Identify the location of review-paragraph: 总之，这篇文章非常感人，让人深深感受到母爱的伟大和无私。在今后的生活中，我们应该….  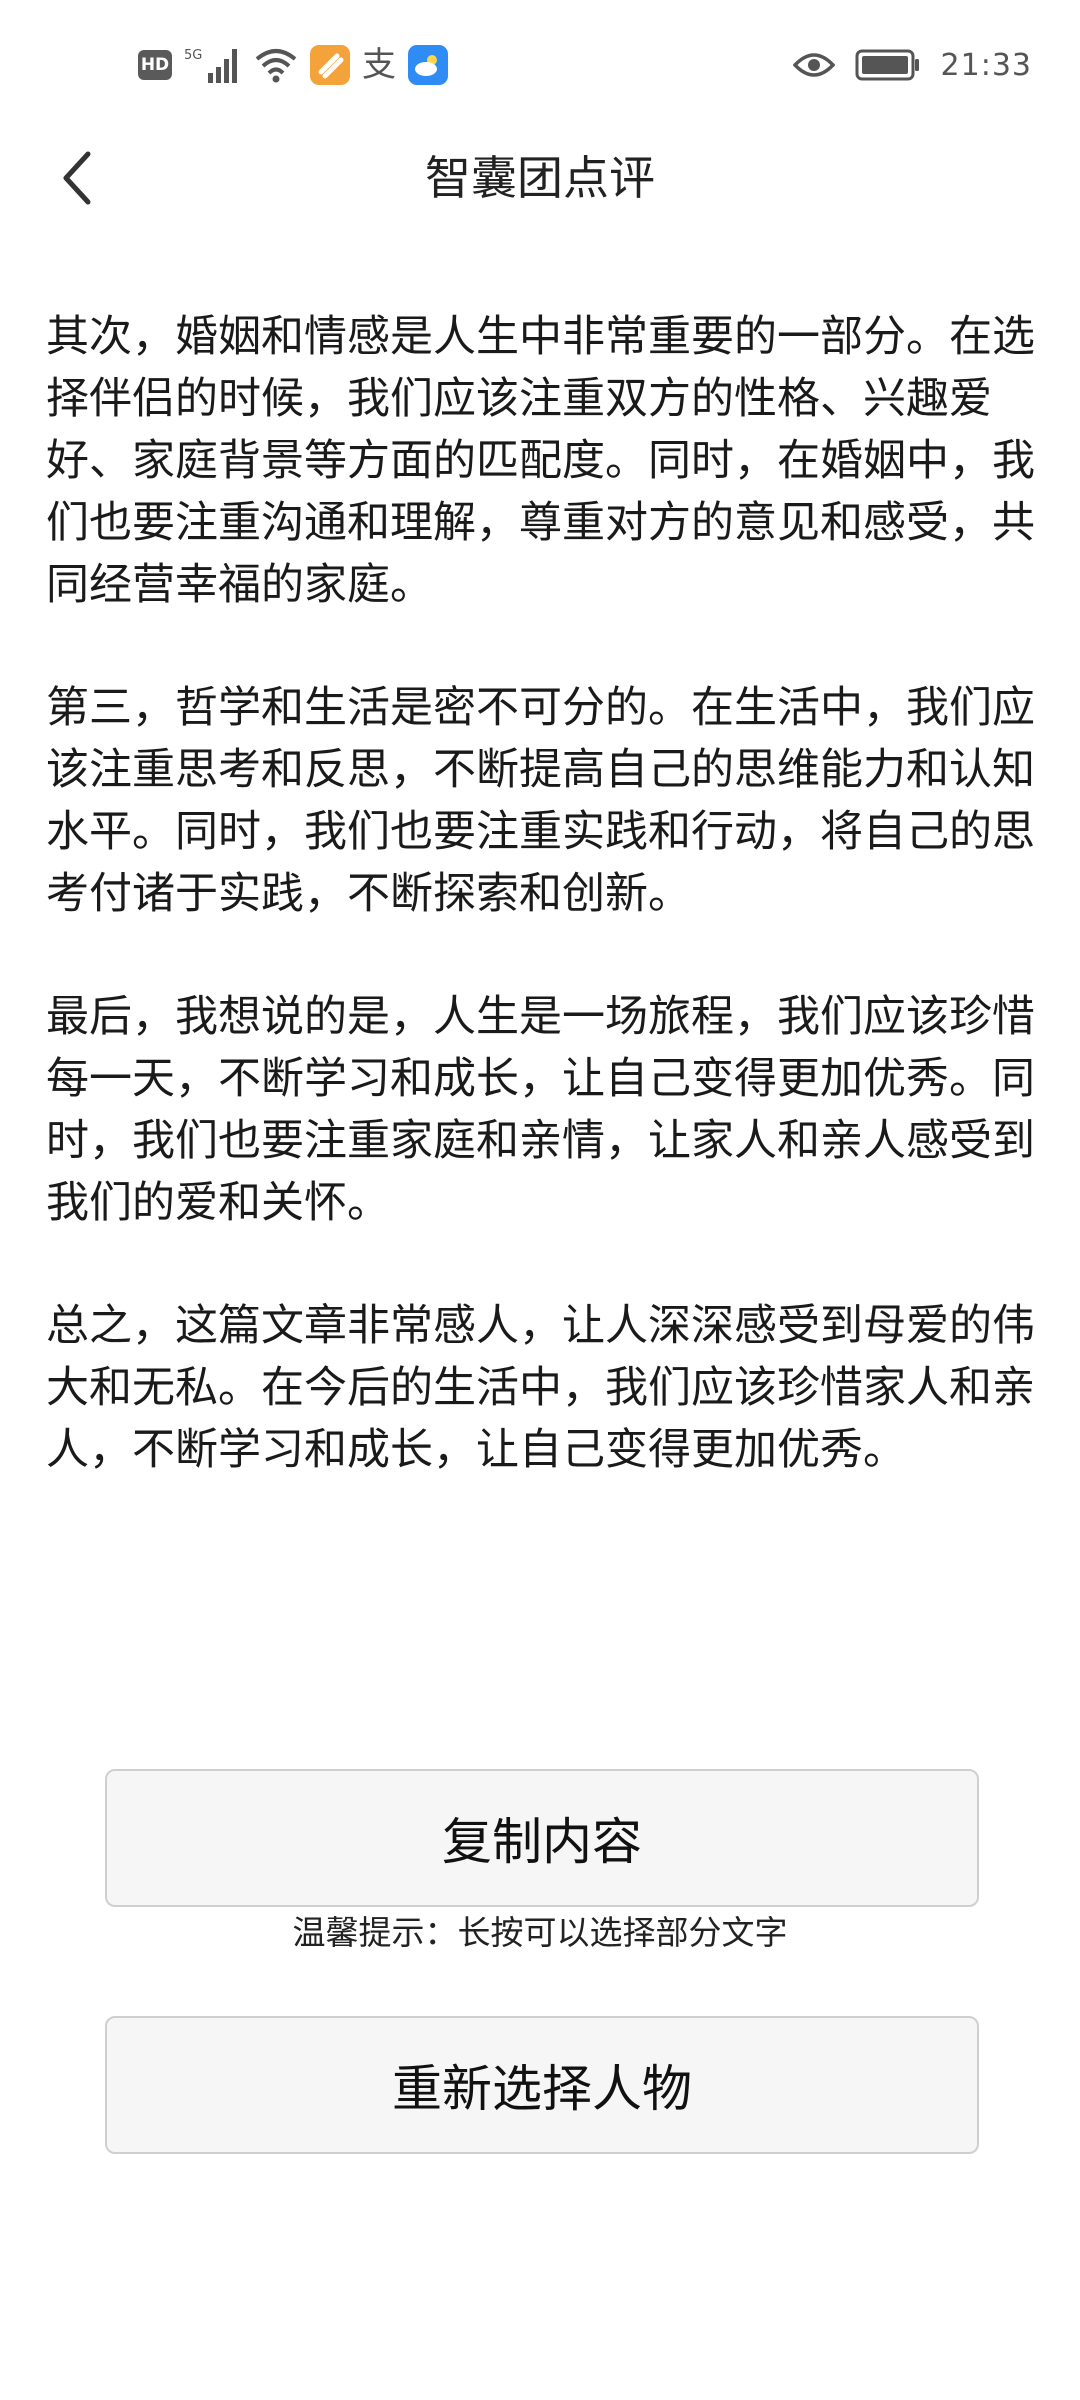
(540, 1388).